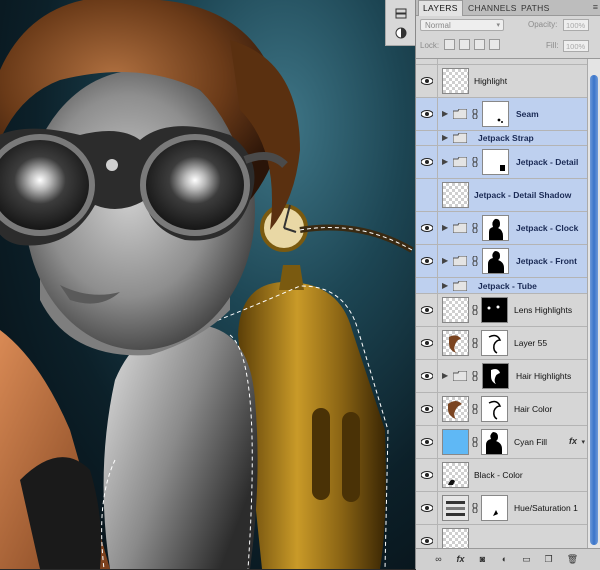 This screenshot has height=570, width=600. I want to click on layer-list-scrollbar, so click(593, 303).